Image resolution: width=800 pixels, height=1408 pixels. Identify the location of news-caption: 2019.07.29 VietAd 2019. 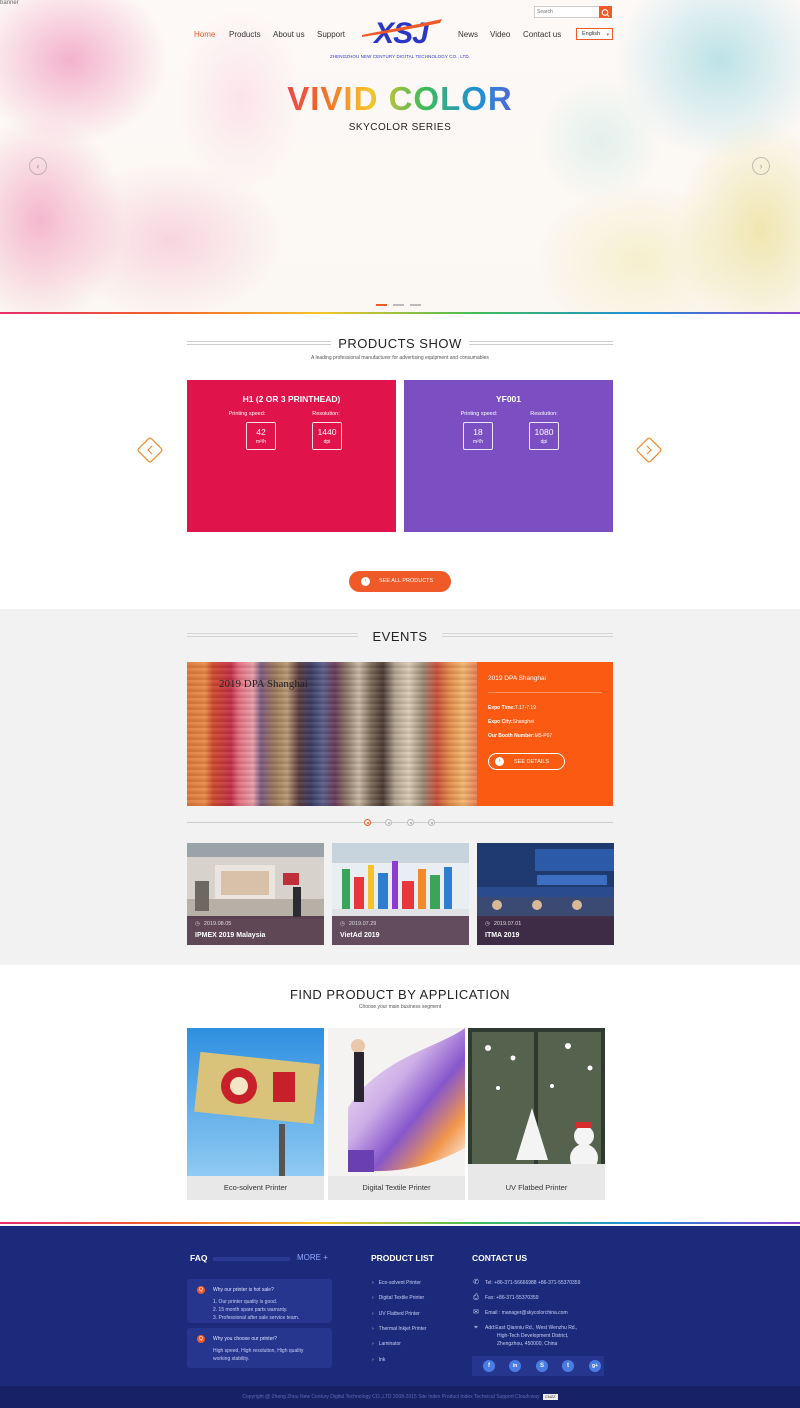
(400, 930).